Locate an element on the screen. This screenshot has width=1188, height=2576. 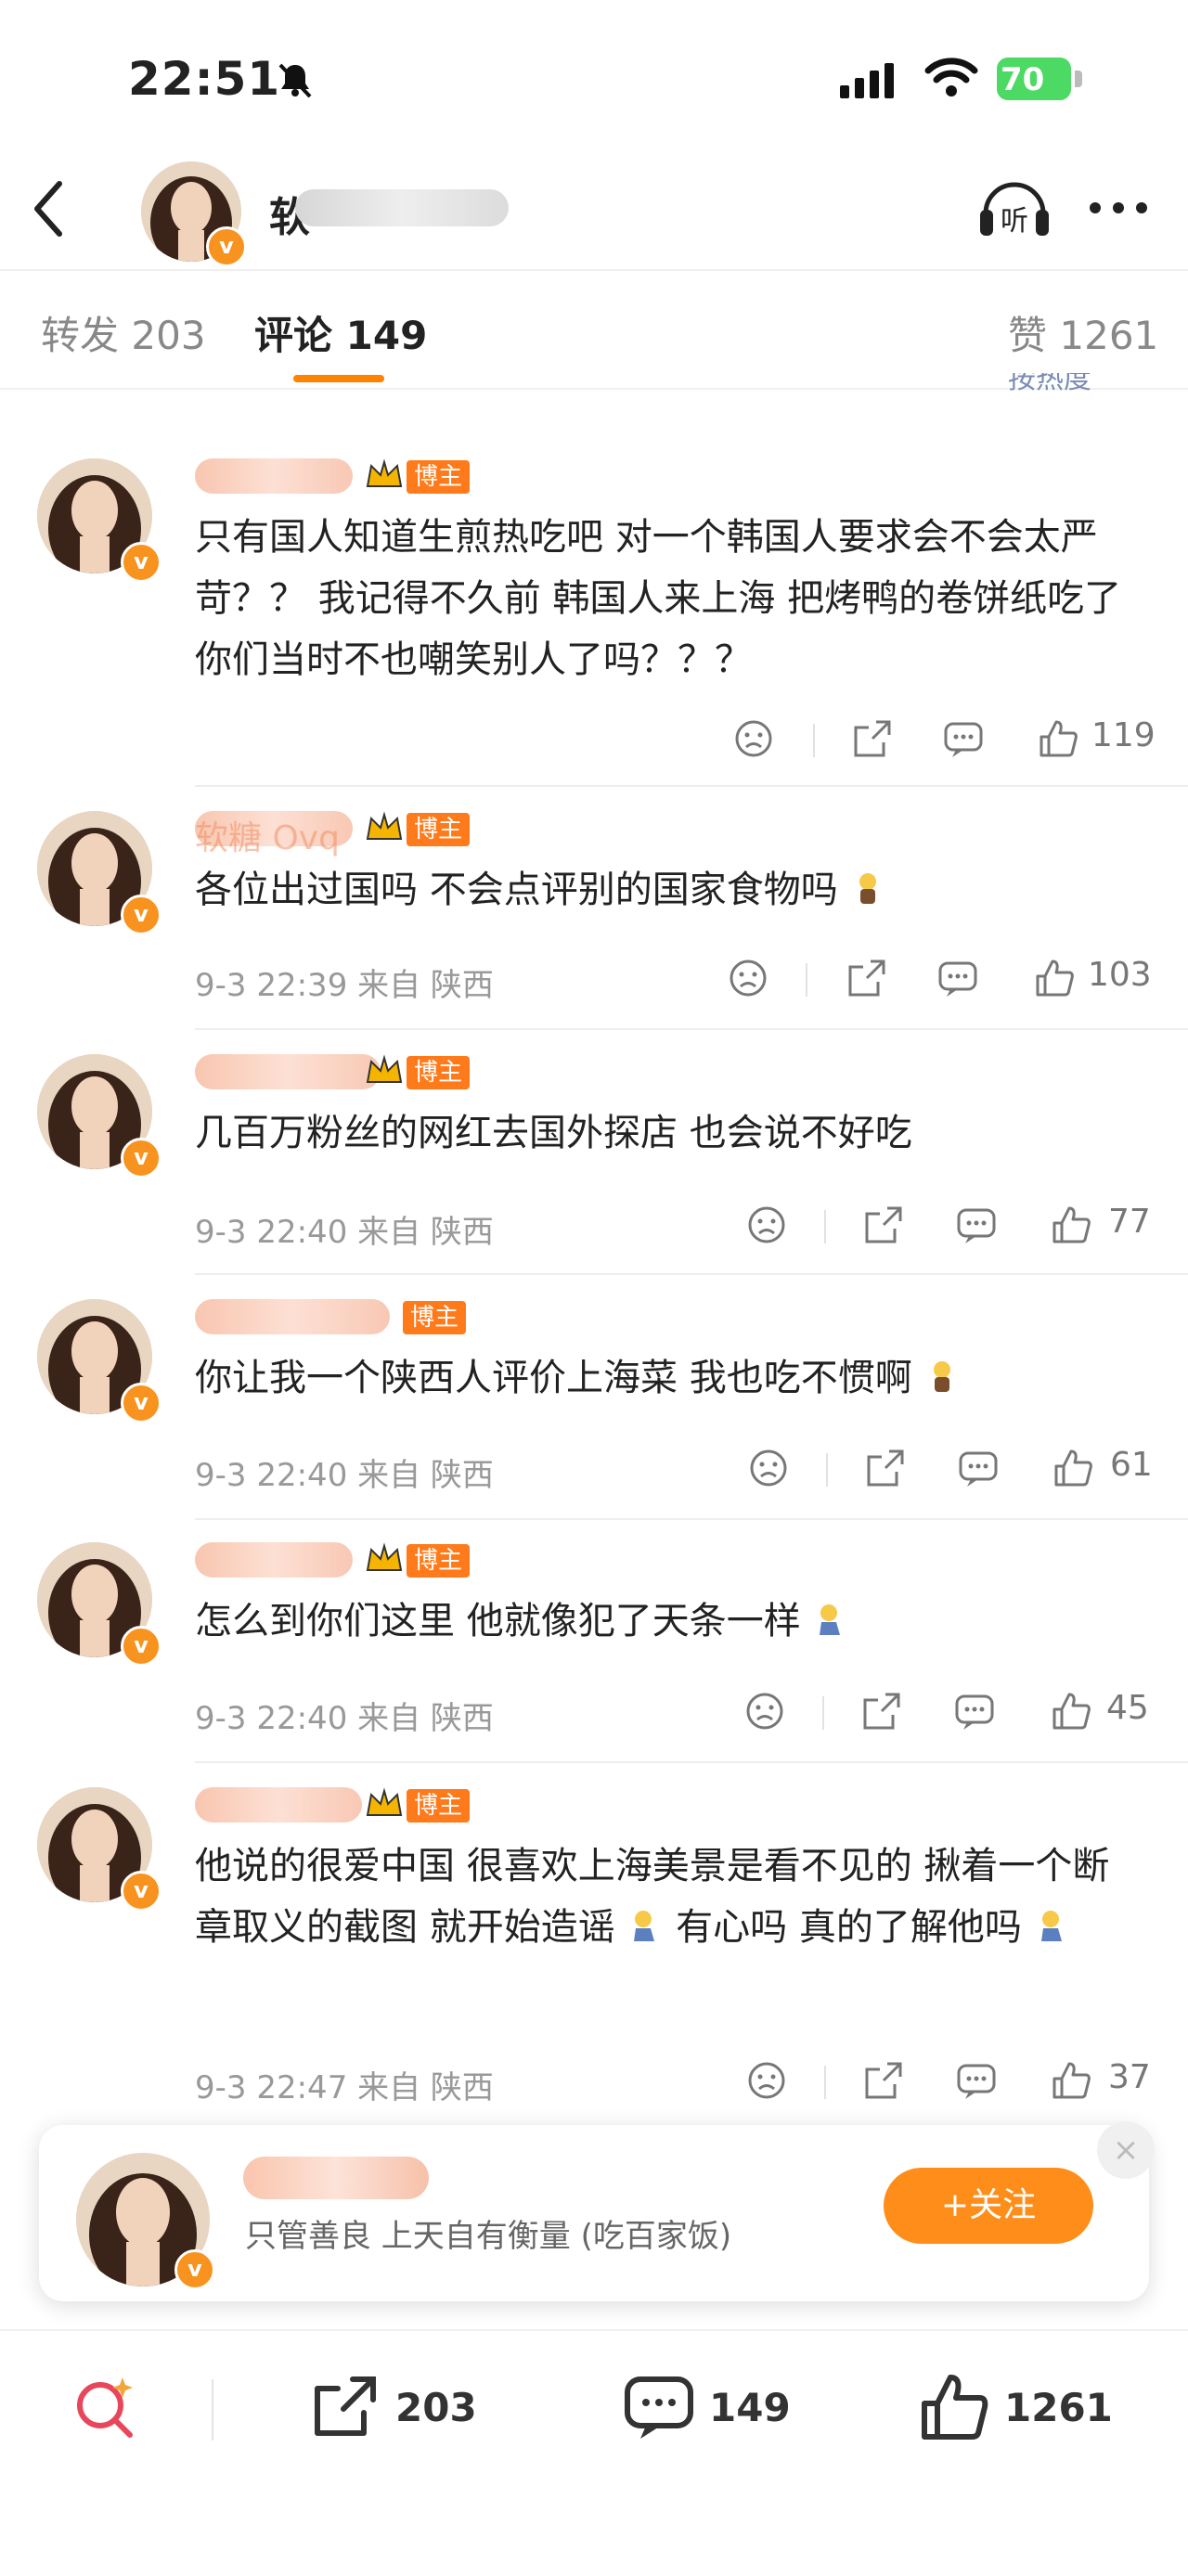
repost-icon is located at coordinates (345, 2406).